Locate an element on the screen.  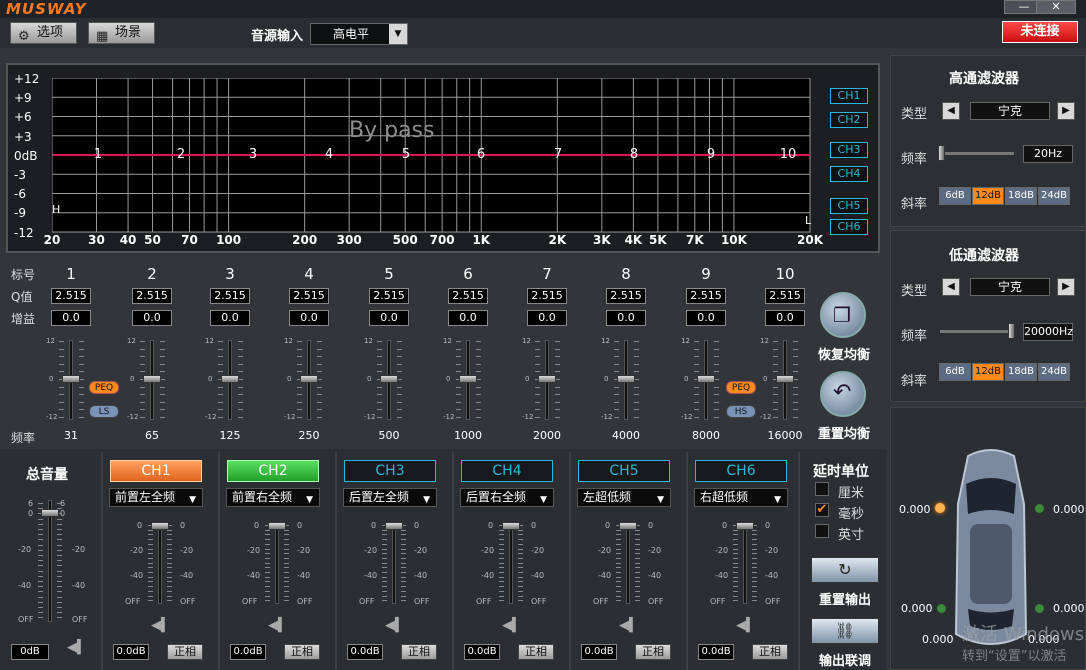
rear-left-speaker-icon is located at coordinates (941, 608).